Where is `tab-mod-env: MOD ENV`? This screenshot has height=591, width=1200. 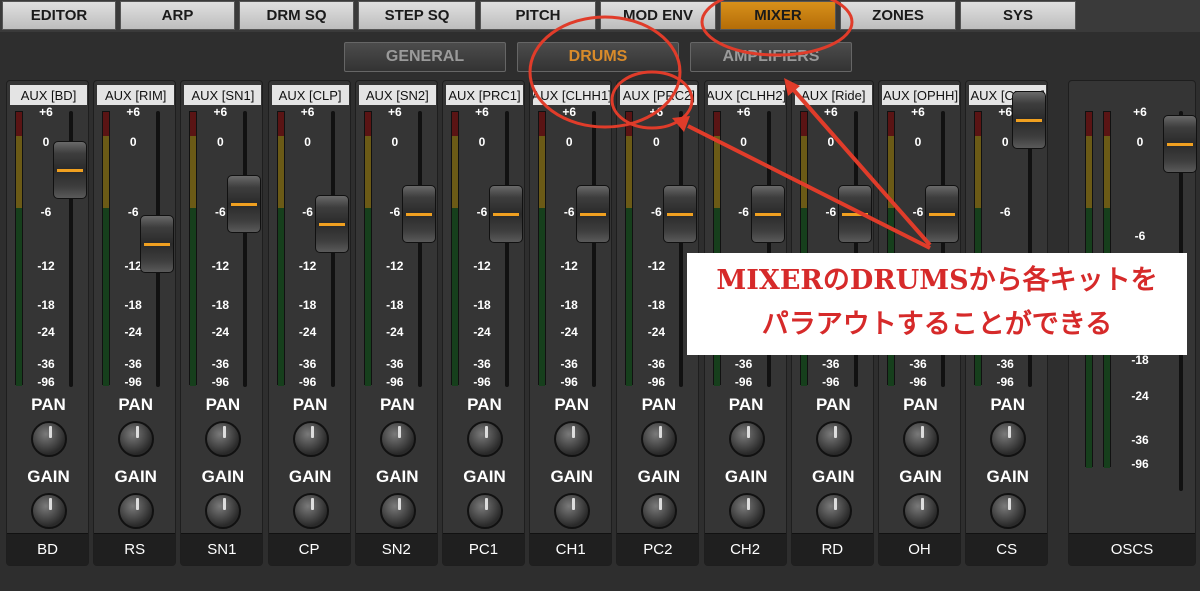
tab-mod-env: MOD ENV is located at coordinates (658, 15).